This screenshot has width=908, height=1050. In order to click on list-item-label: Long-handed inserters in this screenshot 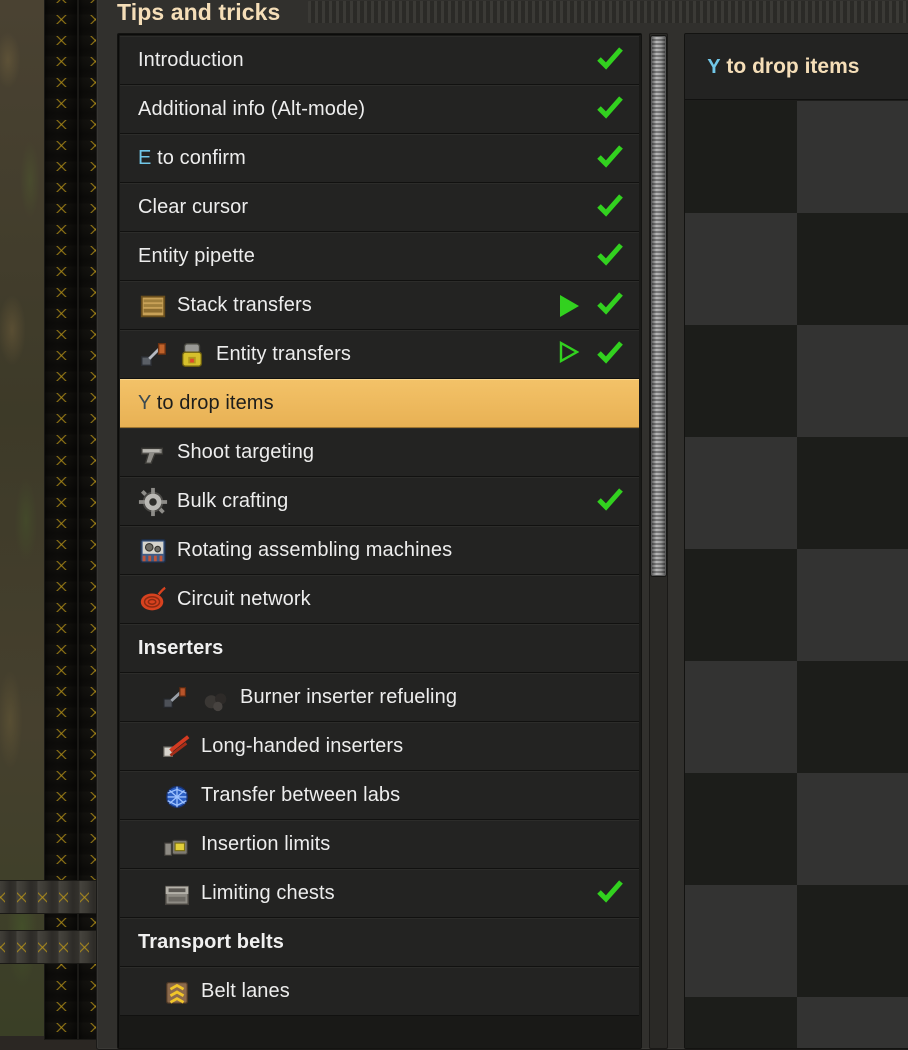, I will do `click(412, 746)`.